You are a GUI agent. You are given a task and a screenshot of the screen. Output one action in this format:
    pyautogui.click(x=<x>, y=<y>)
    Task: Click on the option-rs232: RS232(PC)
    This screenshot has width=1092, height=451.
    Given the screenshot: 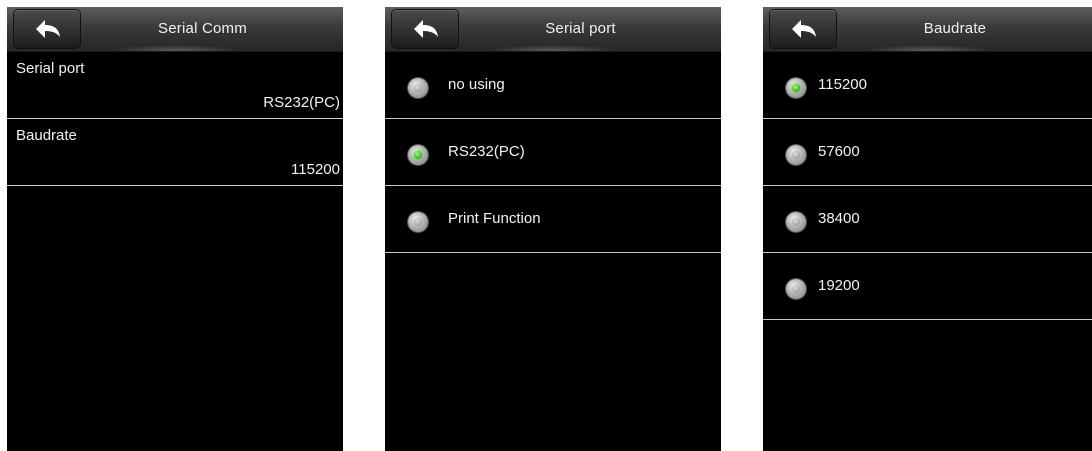 What is the action you would take?
    pyautogui.click(x=553, y=152)
    